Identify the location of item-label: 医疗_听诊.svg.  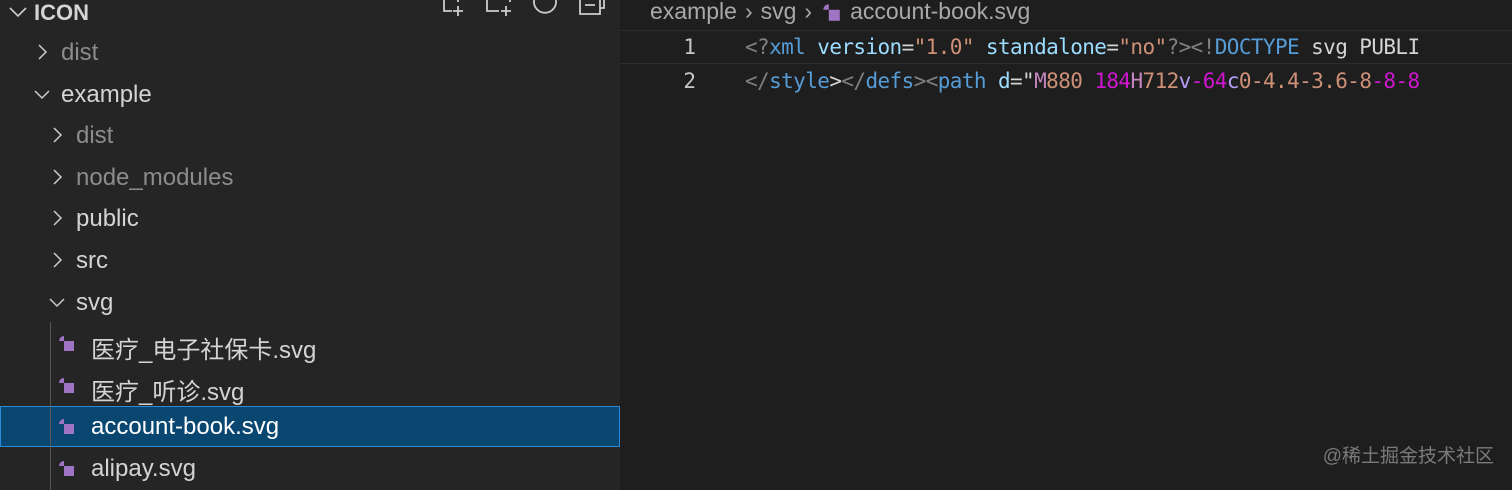
(168, 392).